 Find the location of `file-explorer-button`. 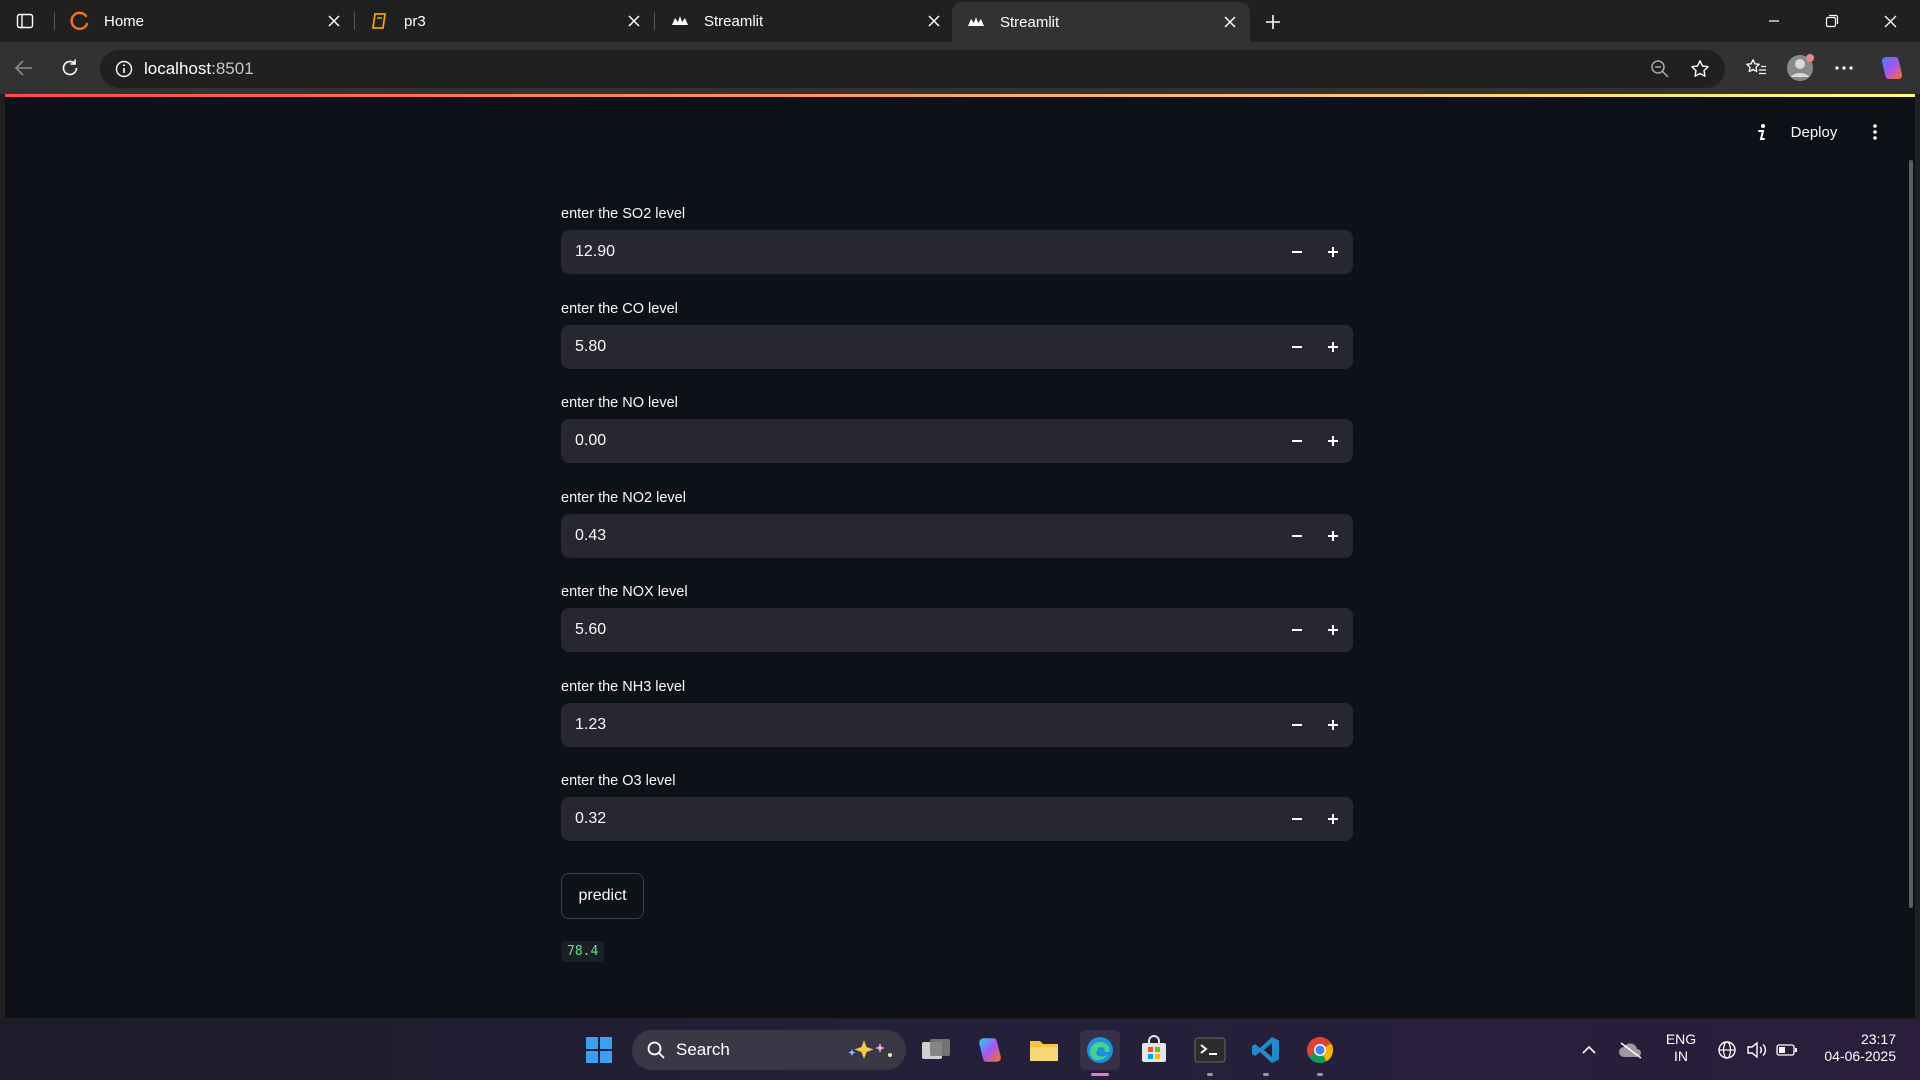

file-explorer-button is located at coordinates (1044, 1050).